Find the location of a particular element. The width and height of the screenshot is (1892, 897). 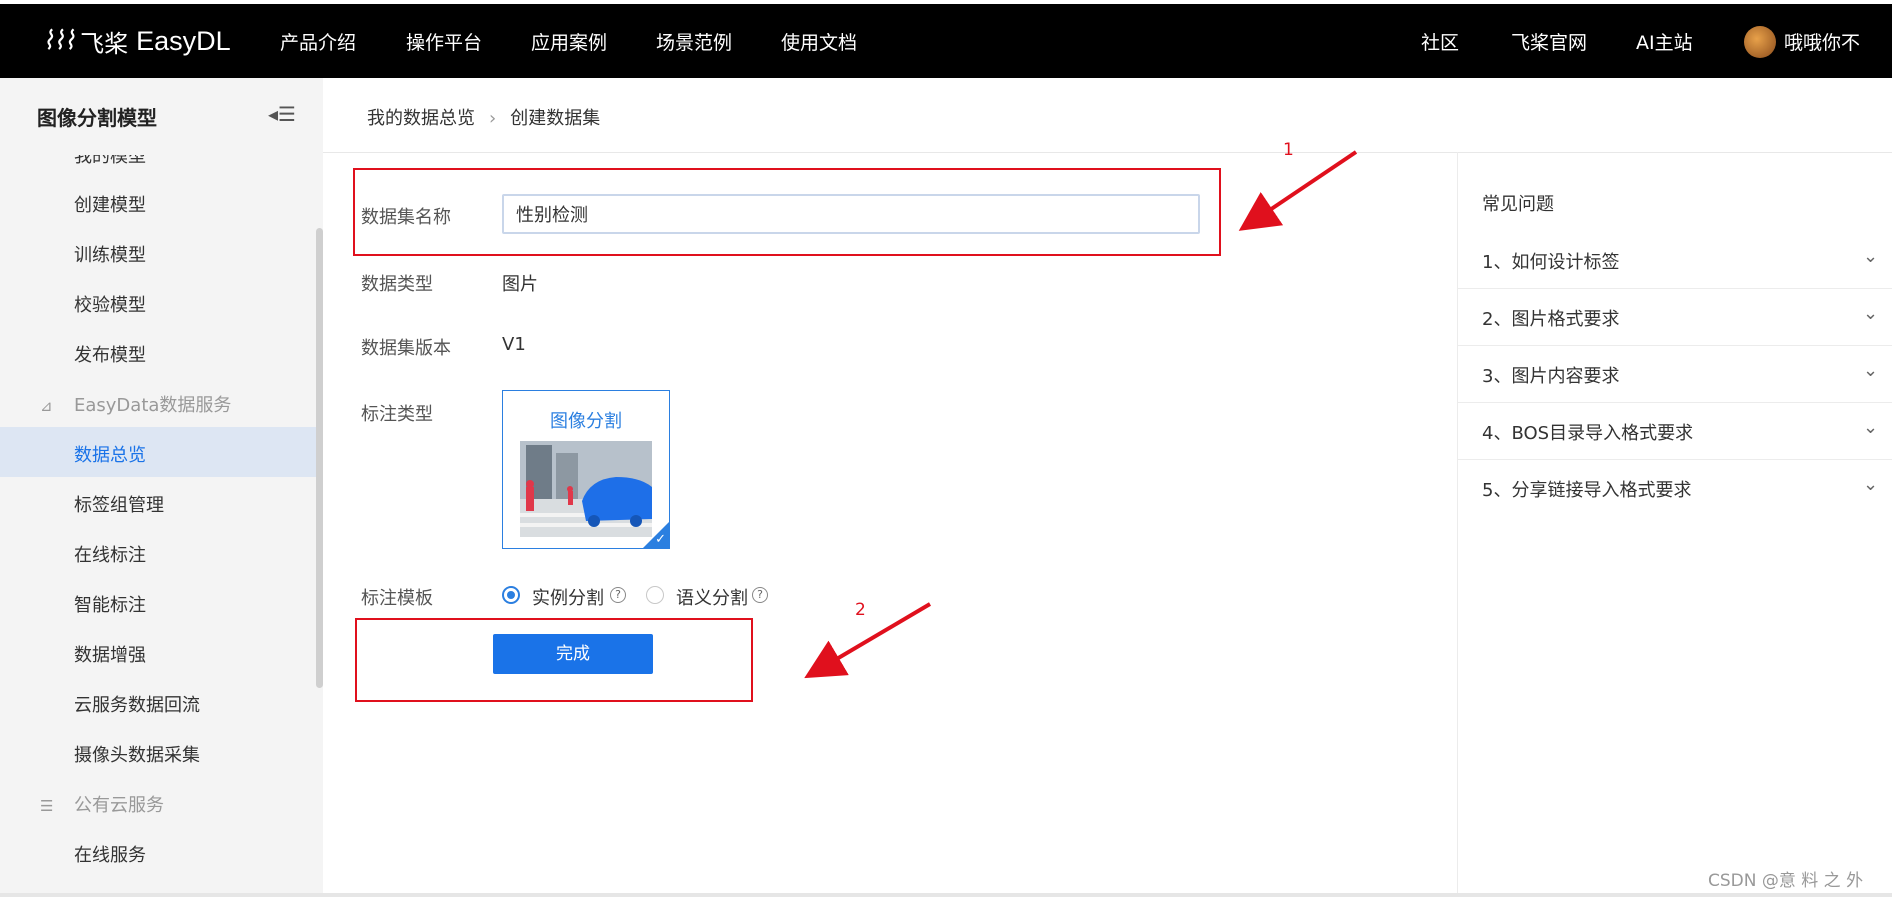

bottom-border is located at coordinates (946, 895).